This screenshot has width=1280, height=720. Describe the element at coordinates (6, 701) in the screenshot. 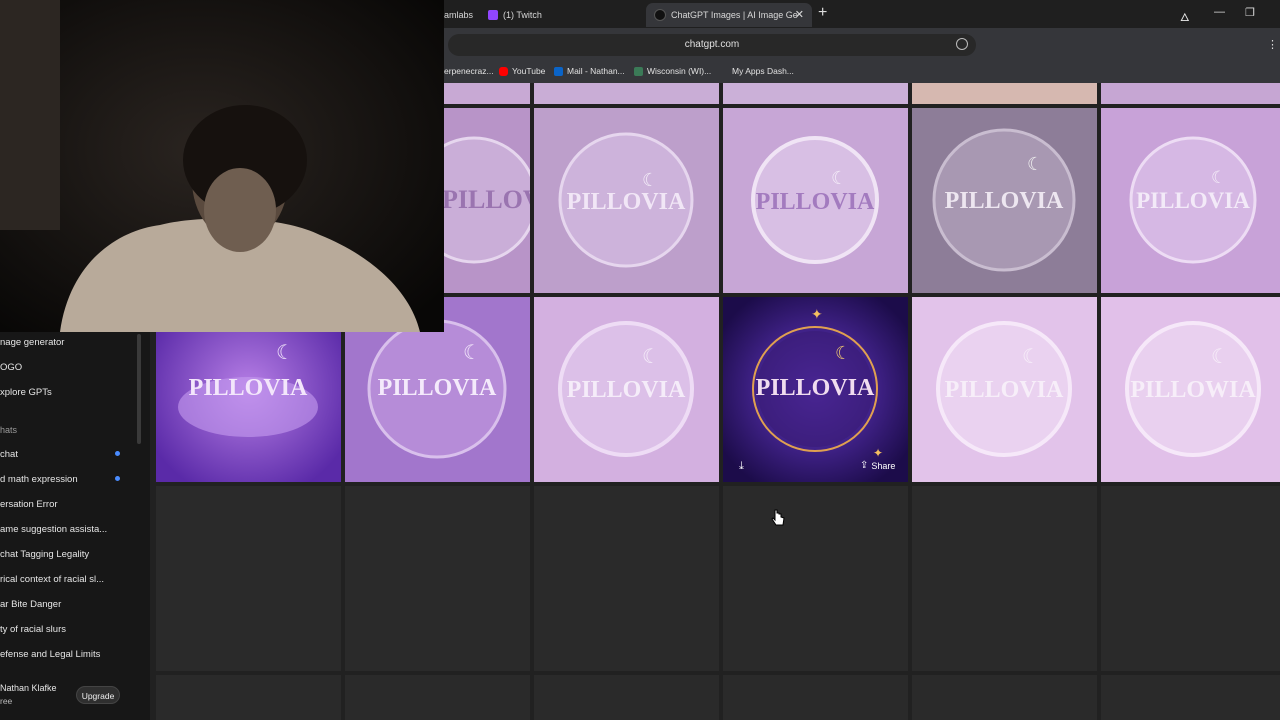

I see `user-plan: ree` at that location.